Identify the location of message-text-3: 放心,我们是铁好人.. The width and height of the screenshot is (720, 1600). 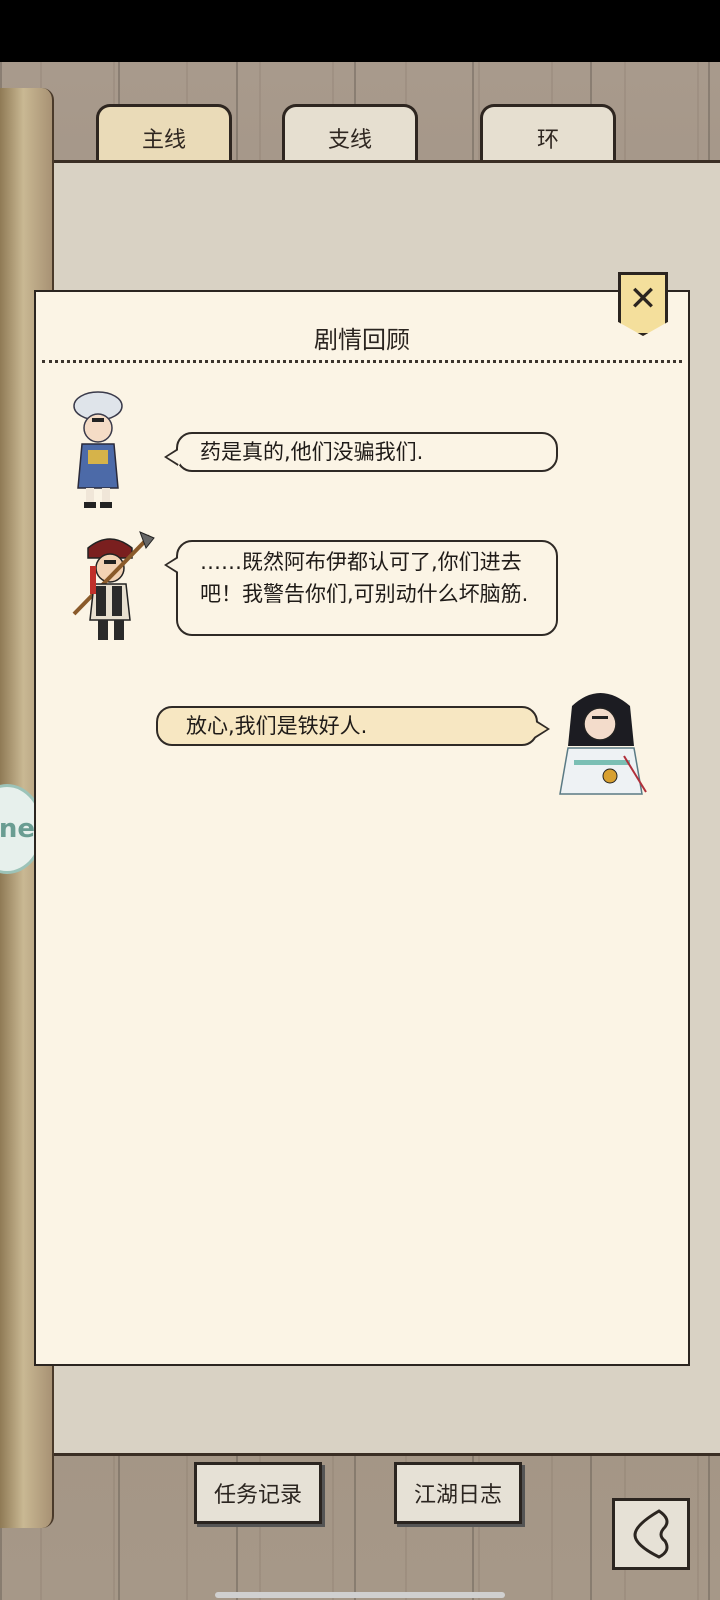
(277, 726).